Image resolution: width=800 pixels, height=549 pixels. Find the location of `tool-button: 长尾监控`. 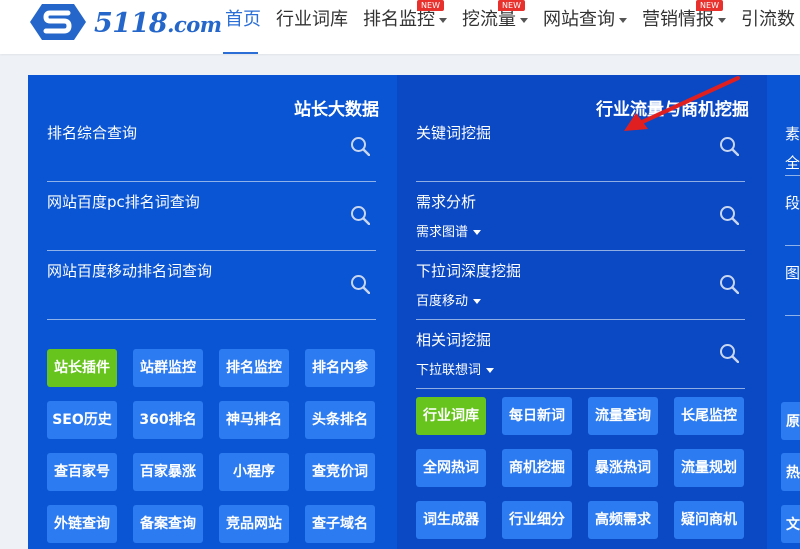

tool-button: 长尾监控 is located at coordinates (709, 416).